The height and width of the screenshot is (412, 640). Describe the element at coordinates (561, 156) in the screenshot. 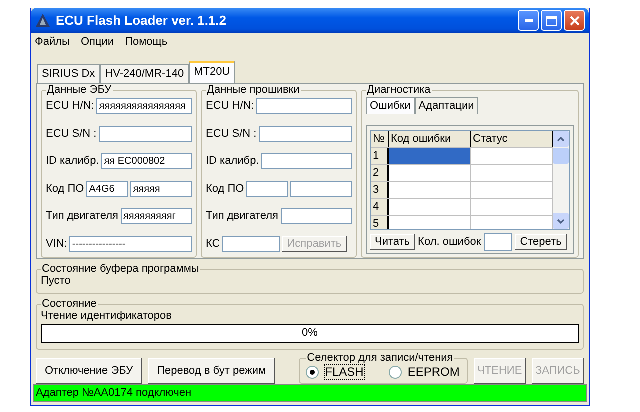

I see `scroll-thumb` at that location.